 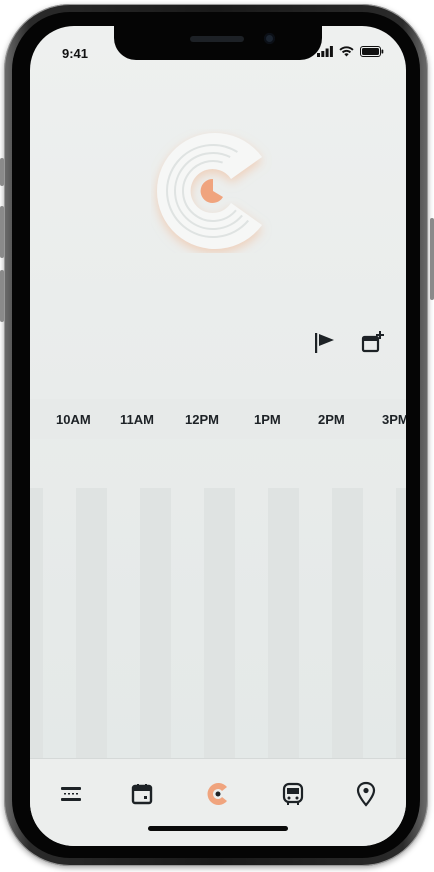 What do you see at coordinates (202, 419) in the screenshot?
I see `hour-label: 12PM` at bounding box center [202, 419].